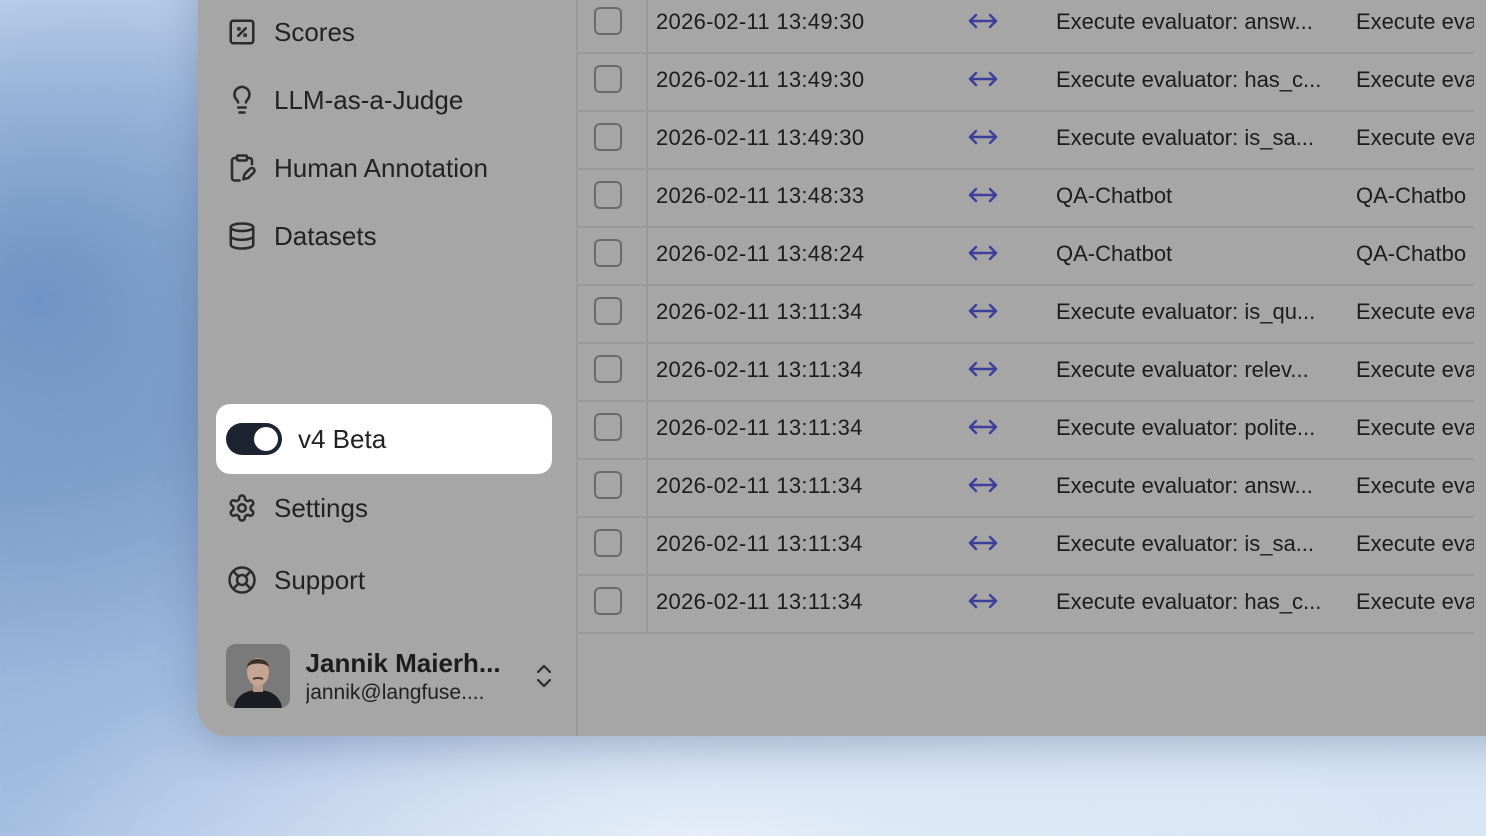  Describe the element at coordinates (242, 236) in the screenshot. I see `database-icon` at that location.